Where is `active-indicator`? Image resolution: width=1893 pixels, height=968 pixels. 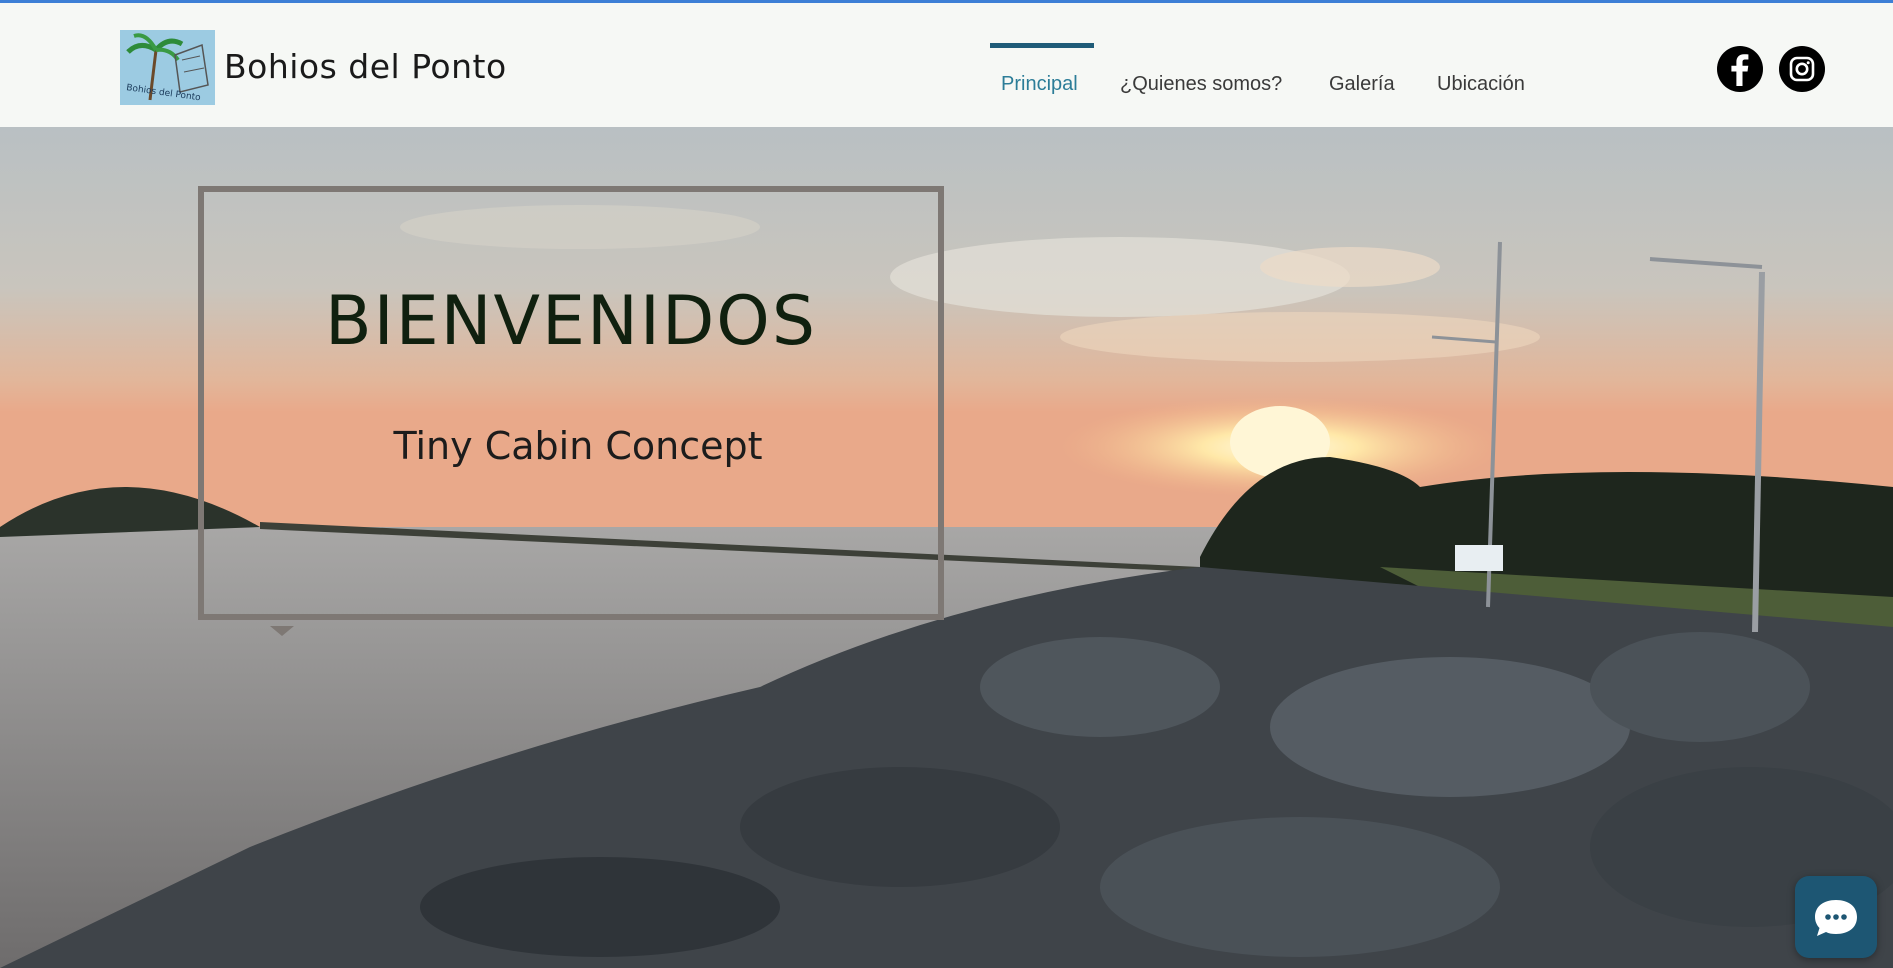
active-indicator is located at coordinates (1042, 45).